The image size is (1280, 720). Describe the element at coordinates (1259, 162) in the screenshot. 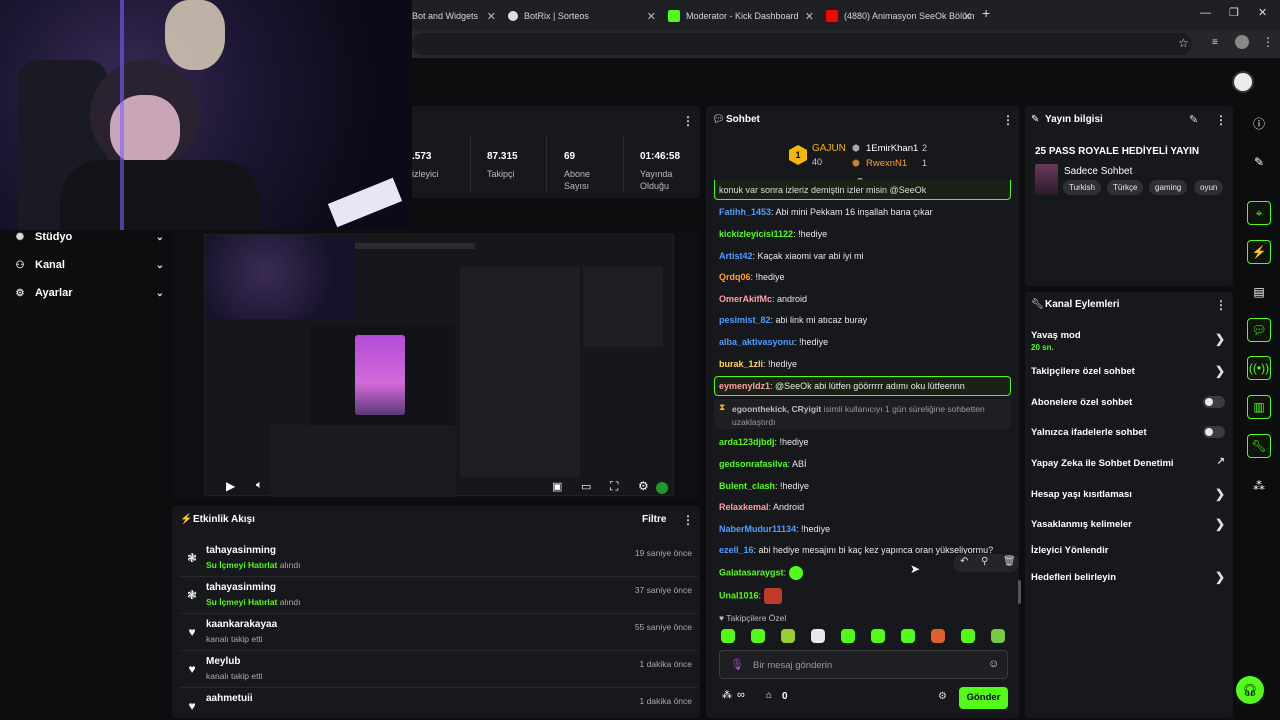

I see `pencil-icon: ✎` at that location.